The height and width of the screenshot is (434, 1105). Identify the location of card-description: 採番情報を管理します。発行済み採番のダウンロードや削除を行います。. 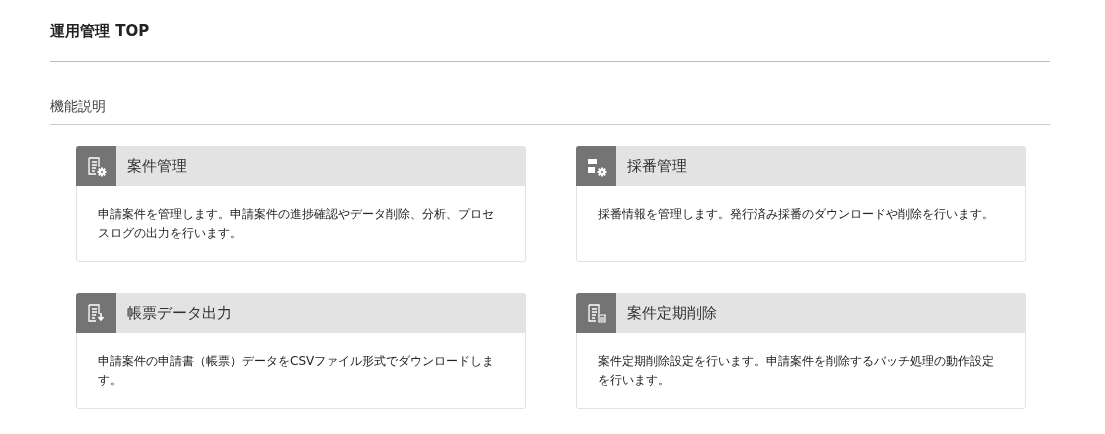
(796, 214).